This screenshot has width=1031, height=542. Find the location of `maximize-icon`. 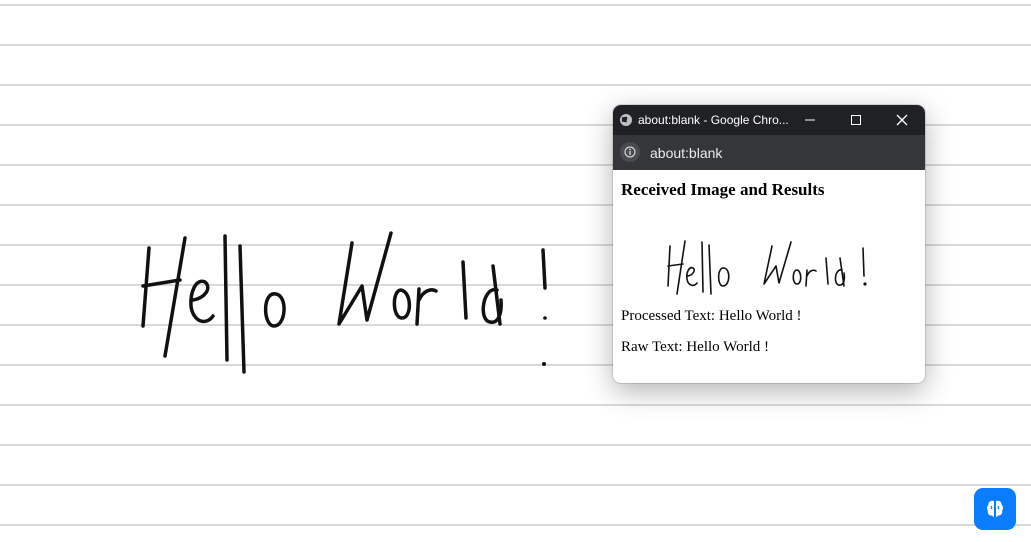

maximize-icon is located at coordinates (856, 120).